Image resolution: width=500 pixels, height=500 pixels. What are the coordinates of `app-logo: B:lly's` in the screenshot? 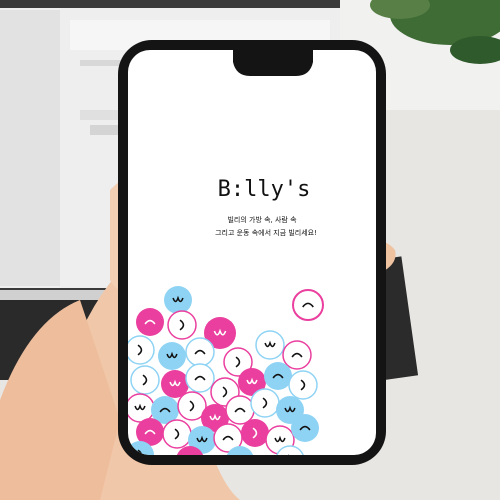 It's located at (264, 189).